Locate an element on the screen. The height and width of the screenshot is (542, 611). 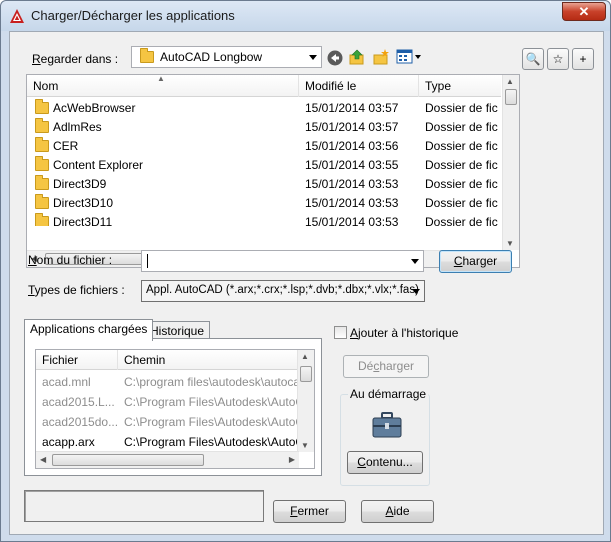
unload-button: Décharger is located at coordinates (386, 366).